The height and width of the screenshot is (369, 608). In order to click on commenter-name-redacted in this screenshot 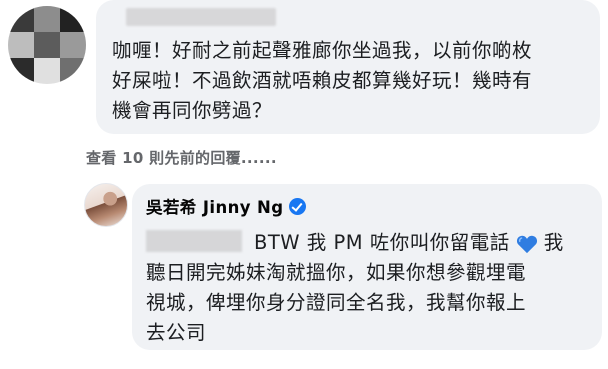, I will do `click(201, 17)`.